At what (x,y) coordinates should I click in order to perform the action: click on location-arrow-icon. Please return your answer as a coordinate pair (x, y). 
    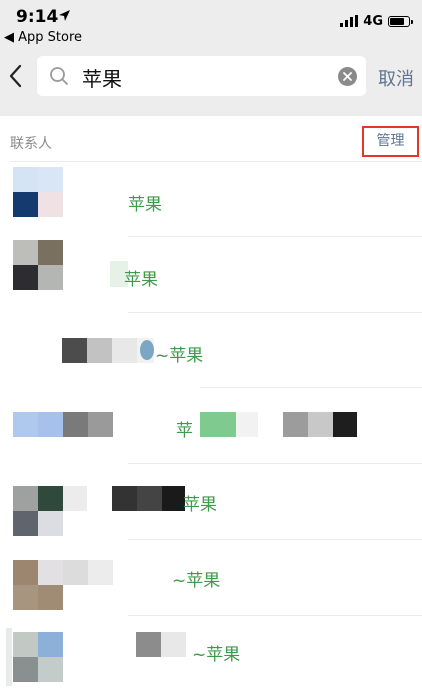
    Looking at the image, I should click on (64, 15).